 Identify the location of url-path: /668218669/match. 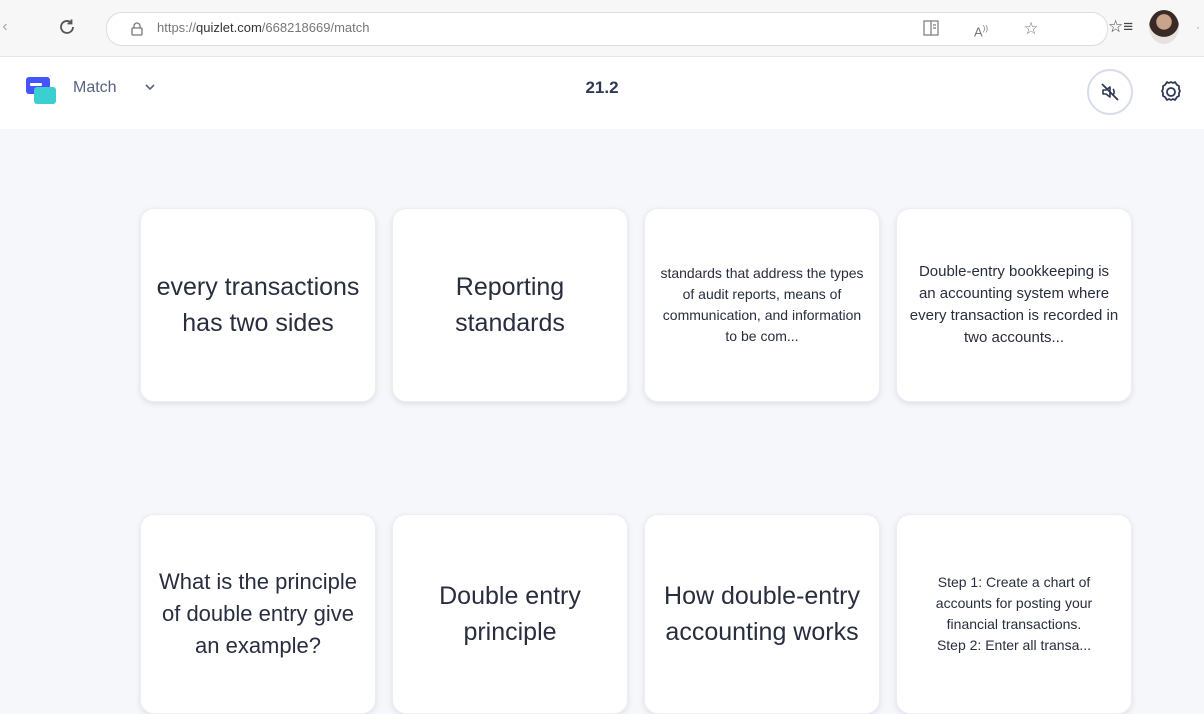
(315, 27).